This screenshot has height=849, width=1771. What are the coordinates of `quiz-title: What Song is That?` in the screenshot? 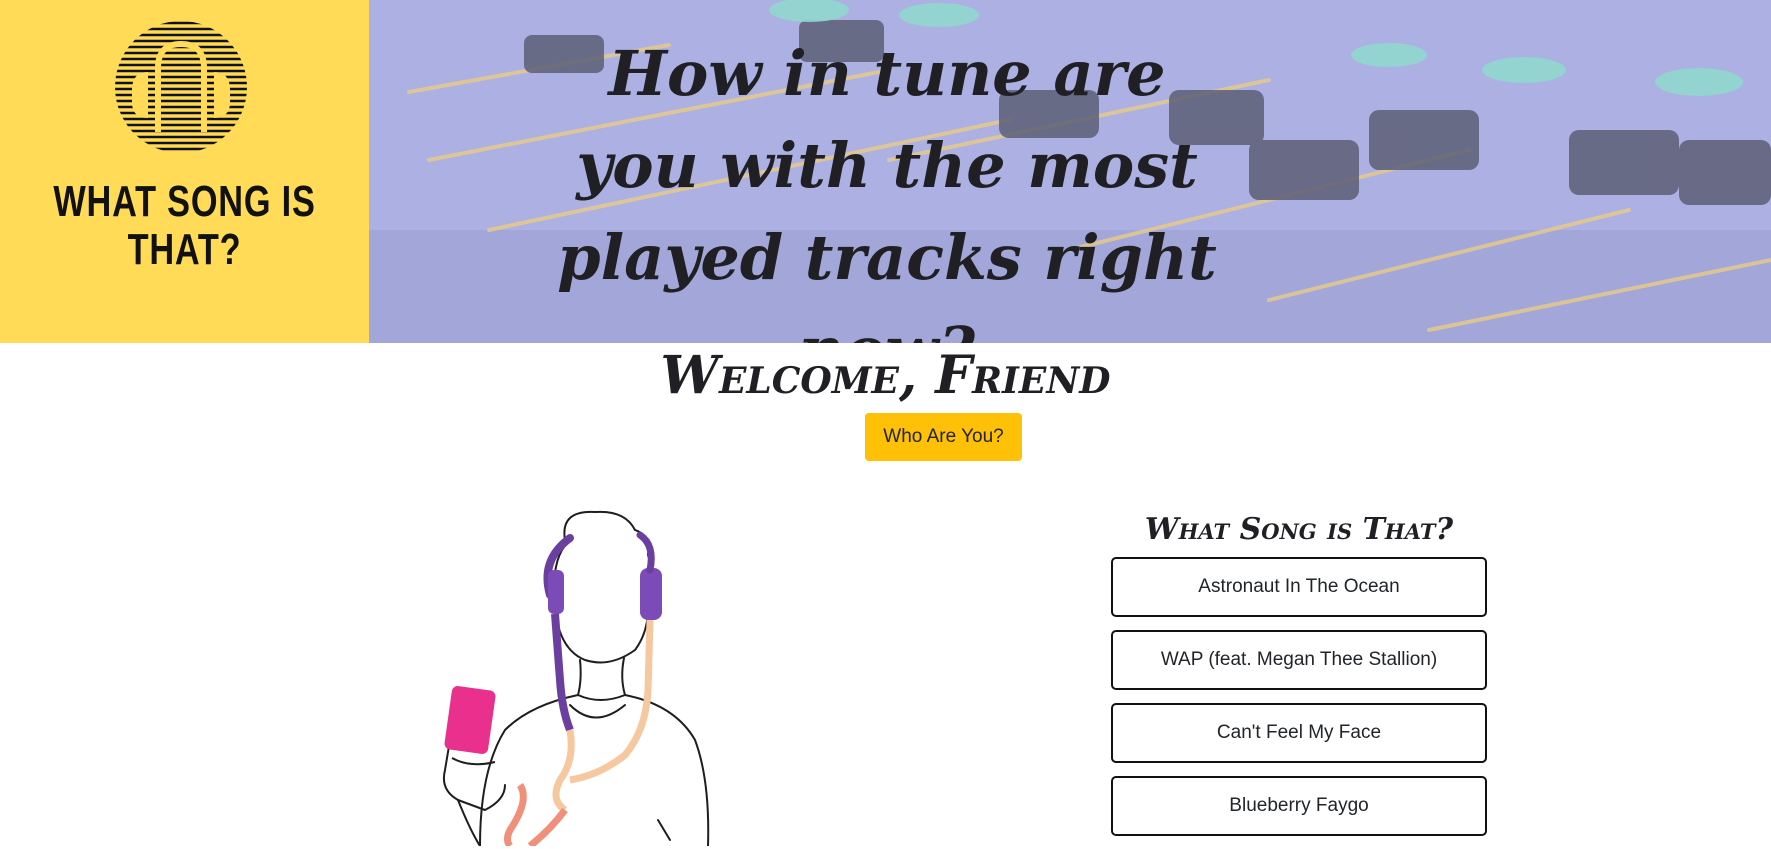 It's located at (1299, 529).